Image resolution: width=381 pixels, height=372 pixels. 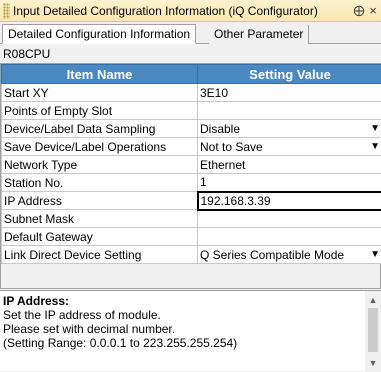 I want to click on table-row: Network TypeEthernet, so click(x=191, y=165).